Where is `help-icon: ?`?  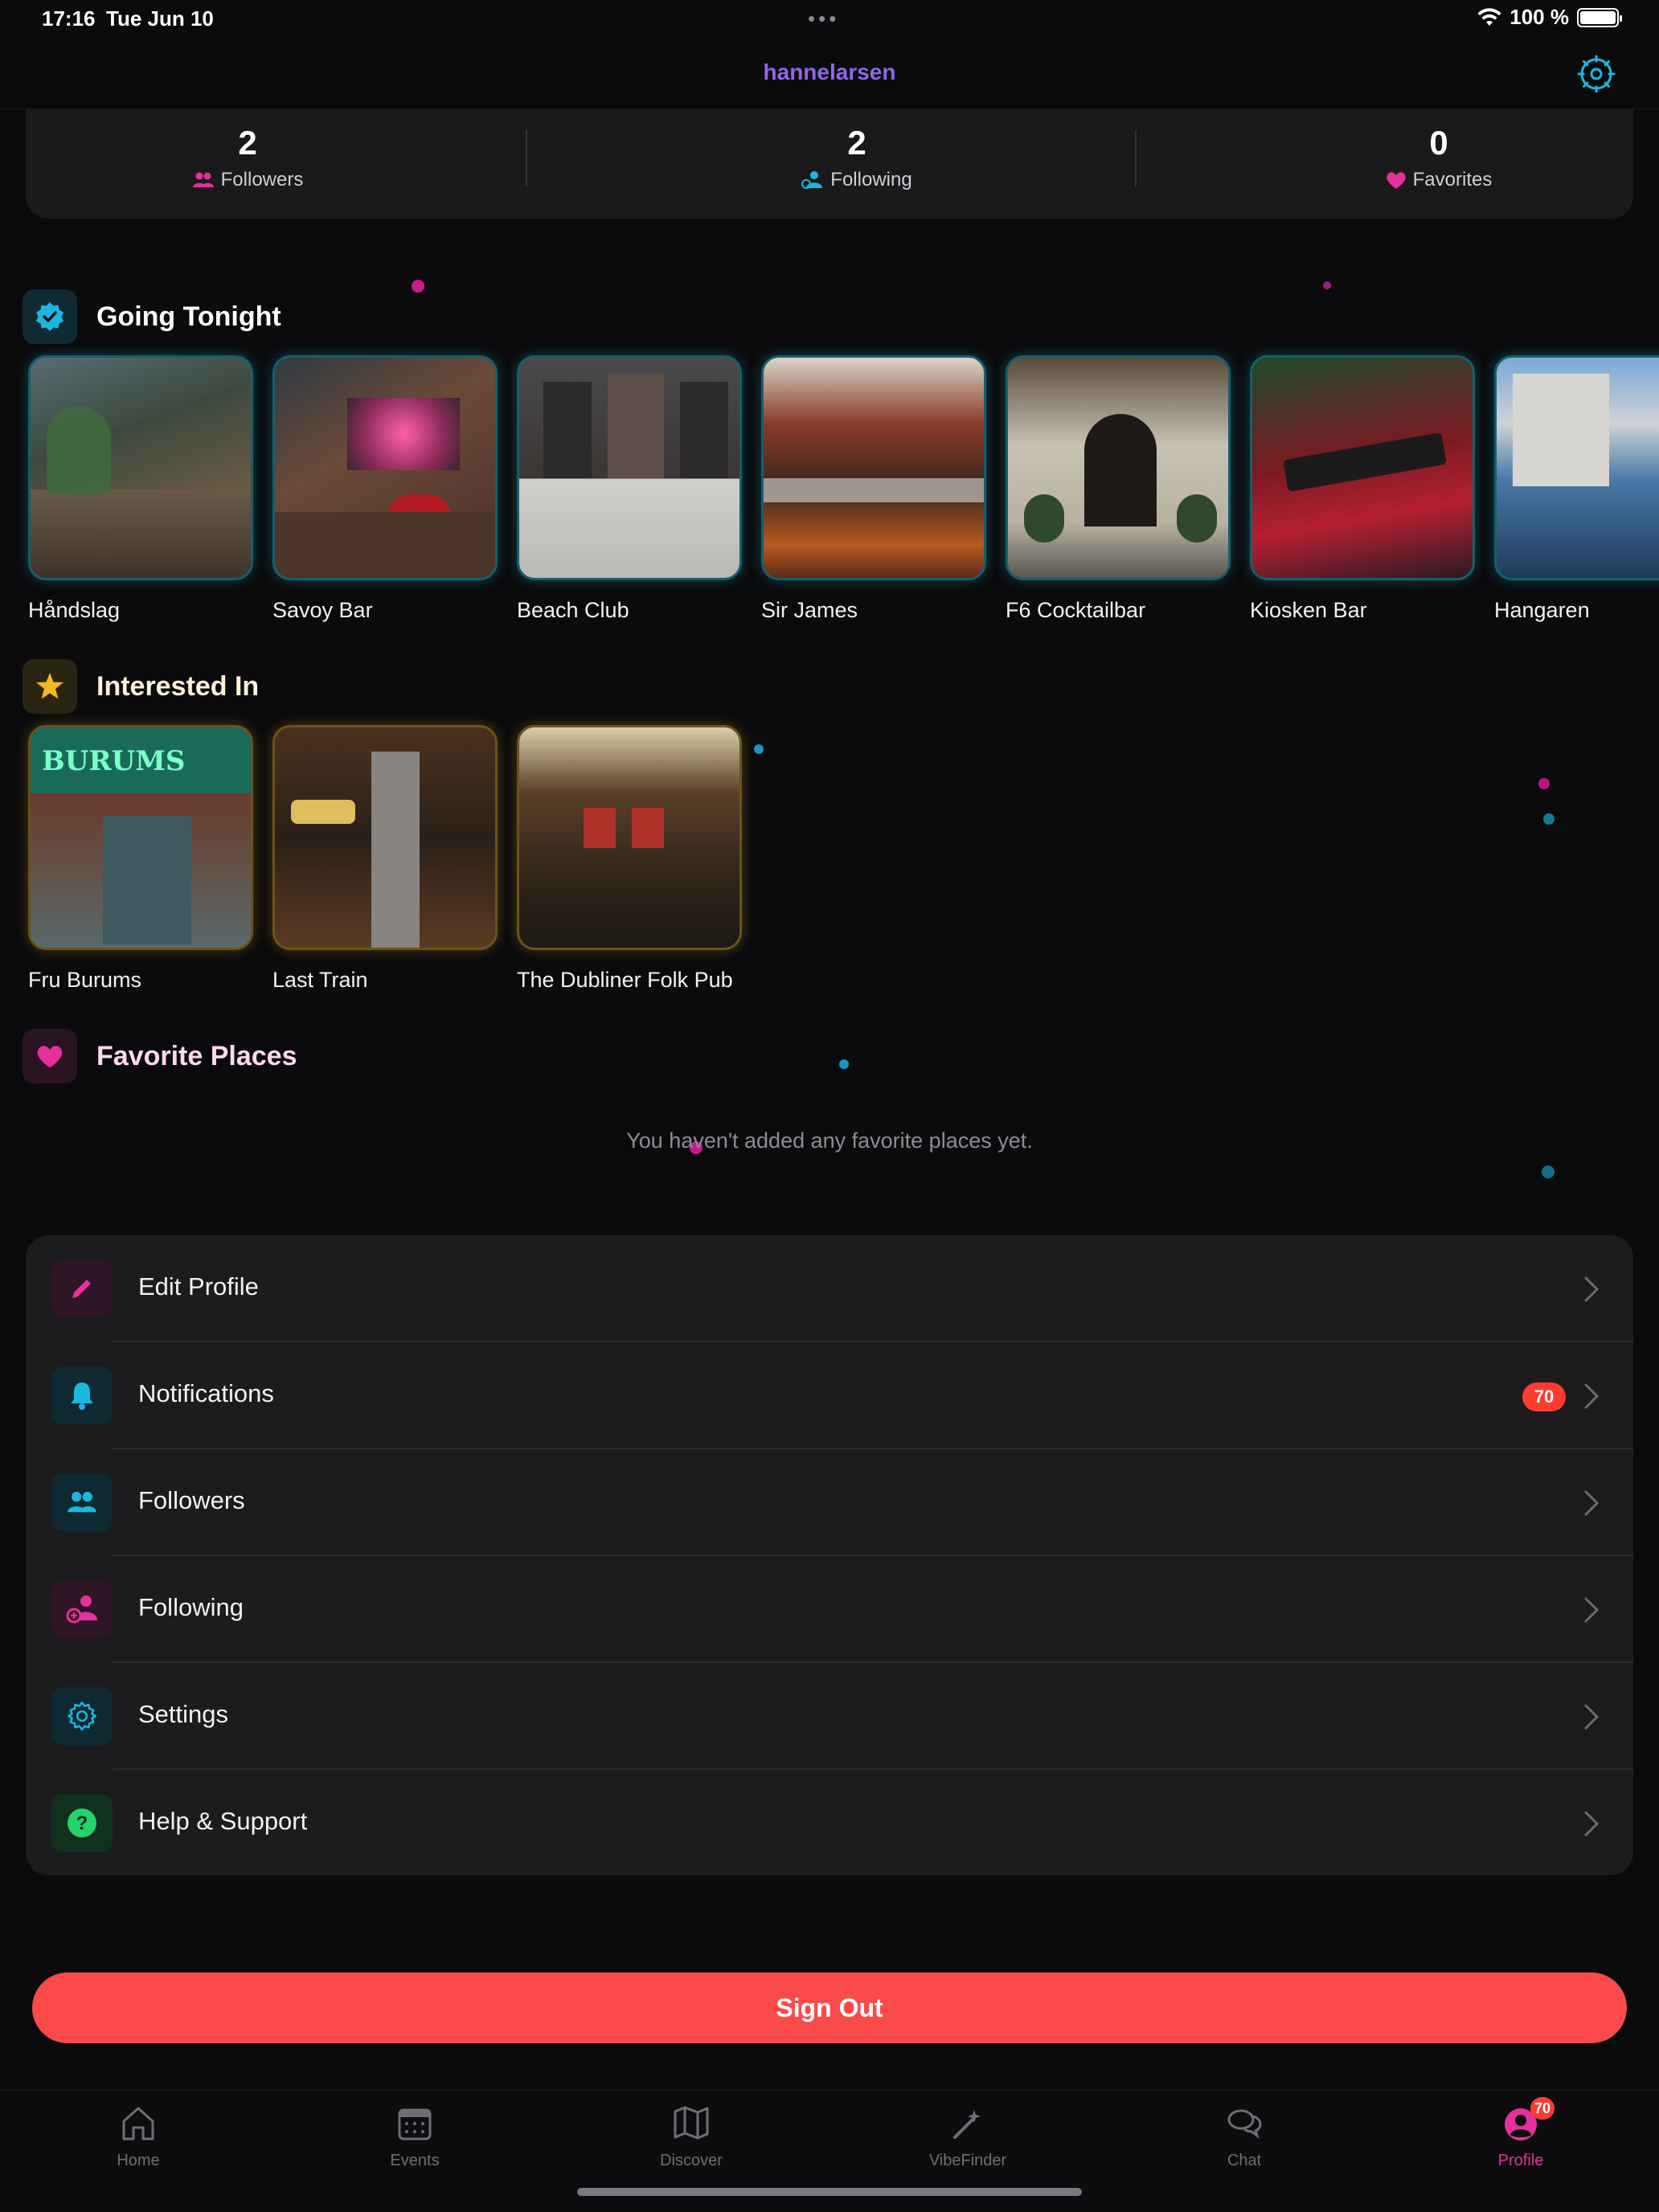
help-icon: ? is located at coordinates (82, 1823).